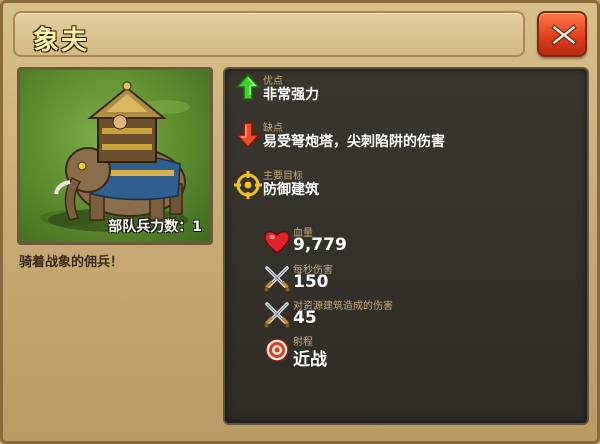 The width and height of the screenshot is (600, 444). Describe the element at coordinates (61, 41) in the screenshot. I see `dialog-title: 象夫` at that location.